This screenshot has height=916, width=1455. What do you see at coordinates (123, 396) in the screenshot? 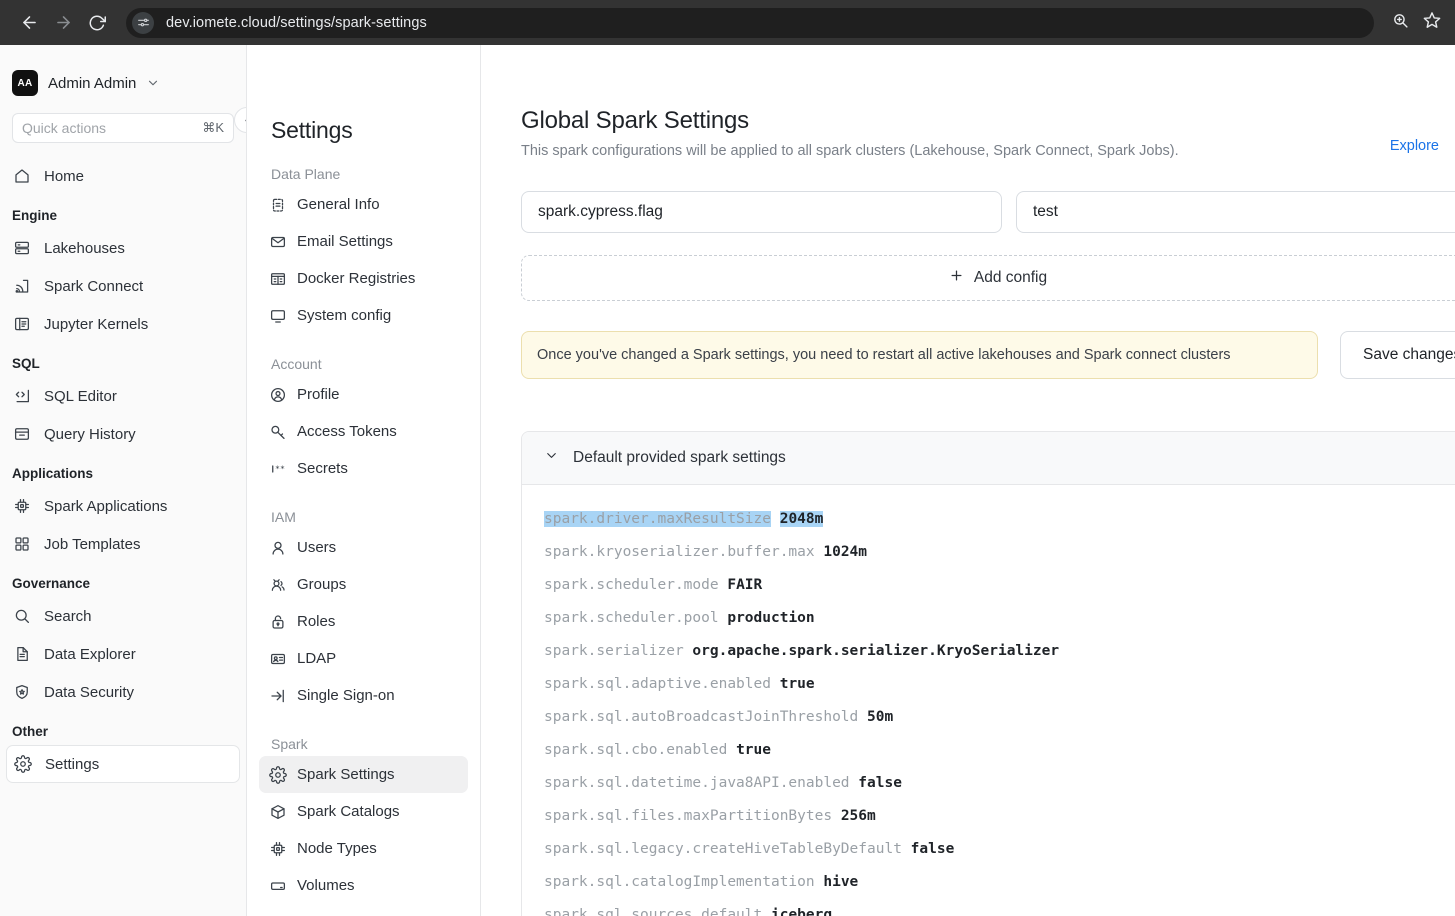
I see `sidebar-item-sql-editor: SQL Editor` at bounding box center [123, 396].